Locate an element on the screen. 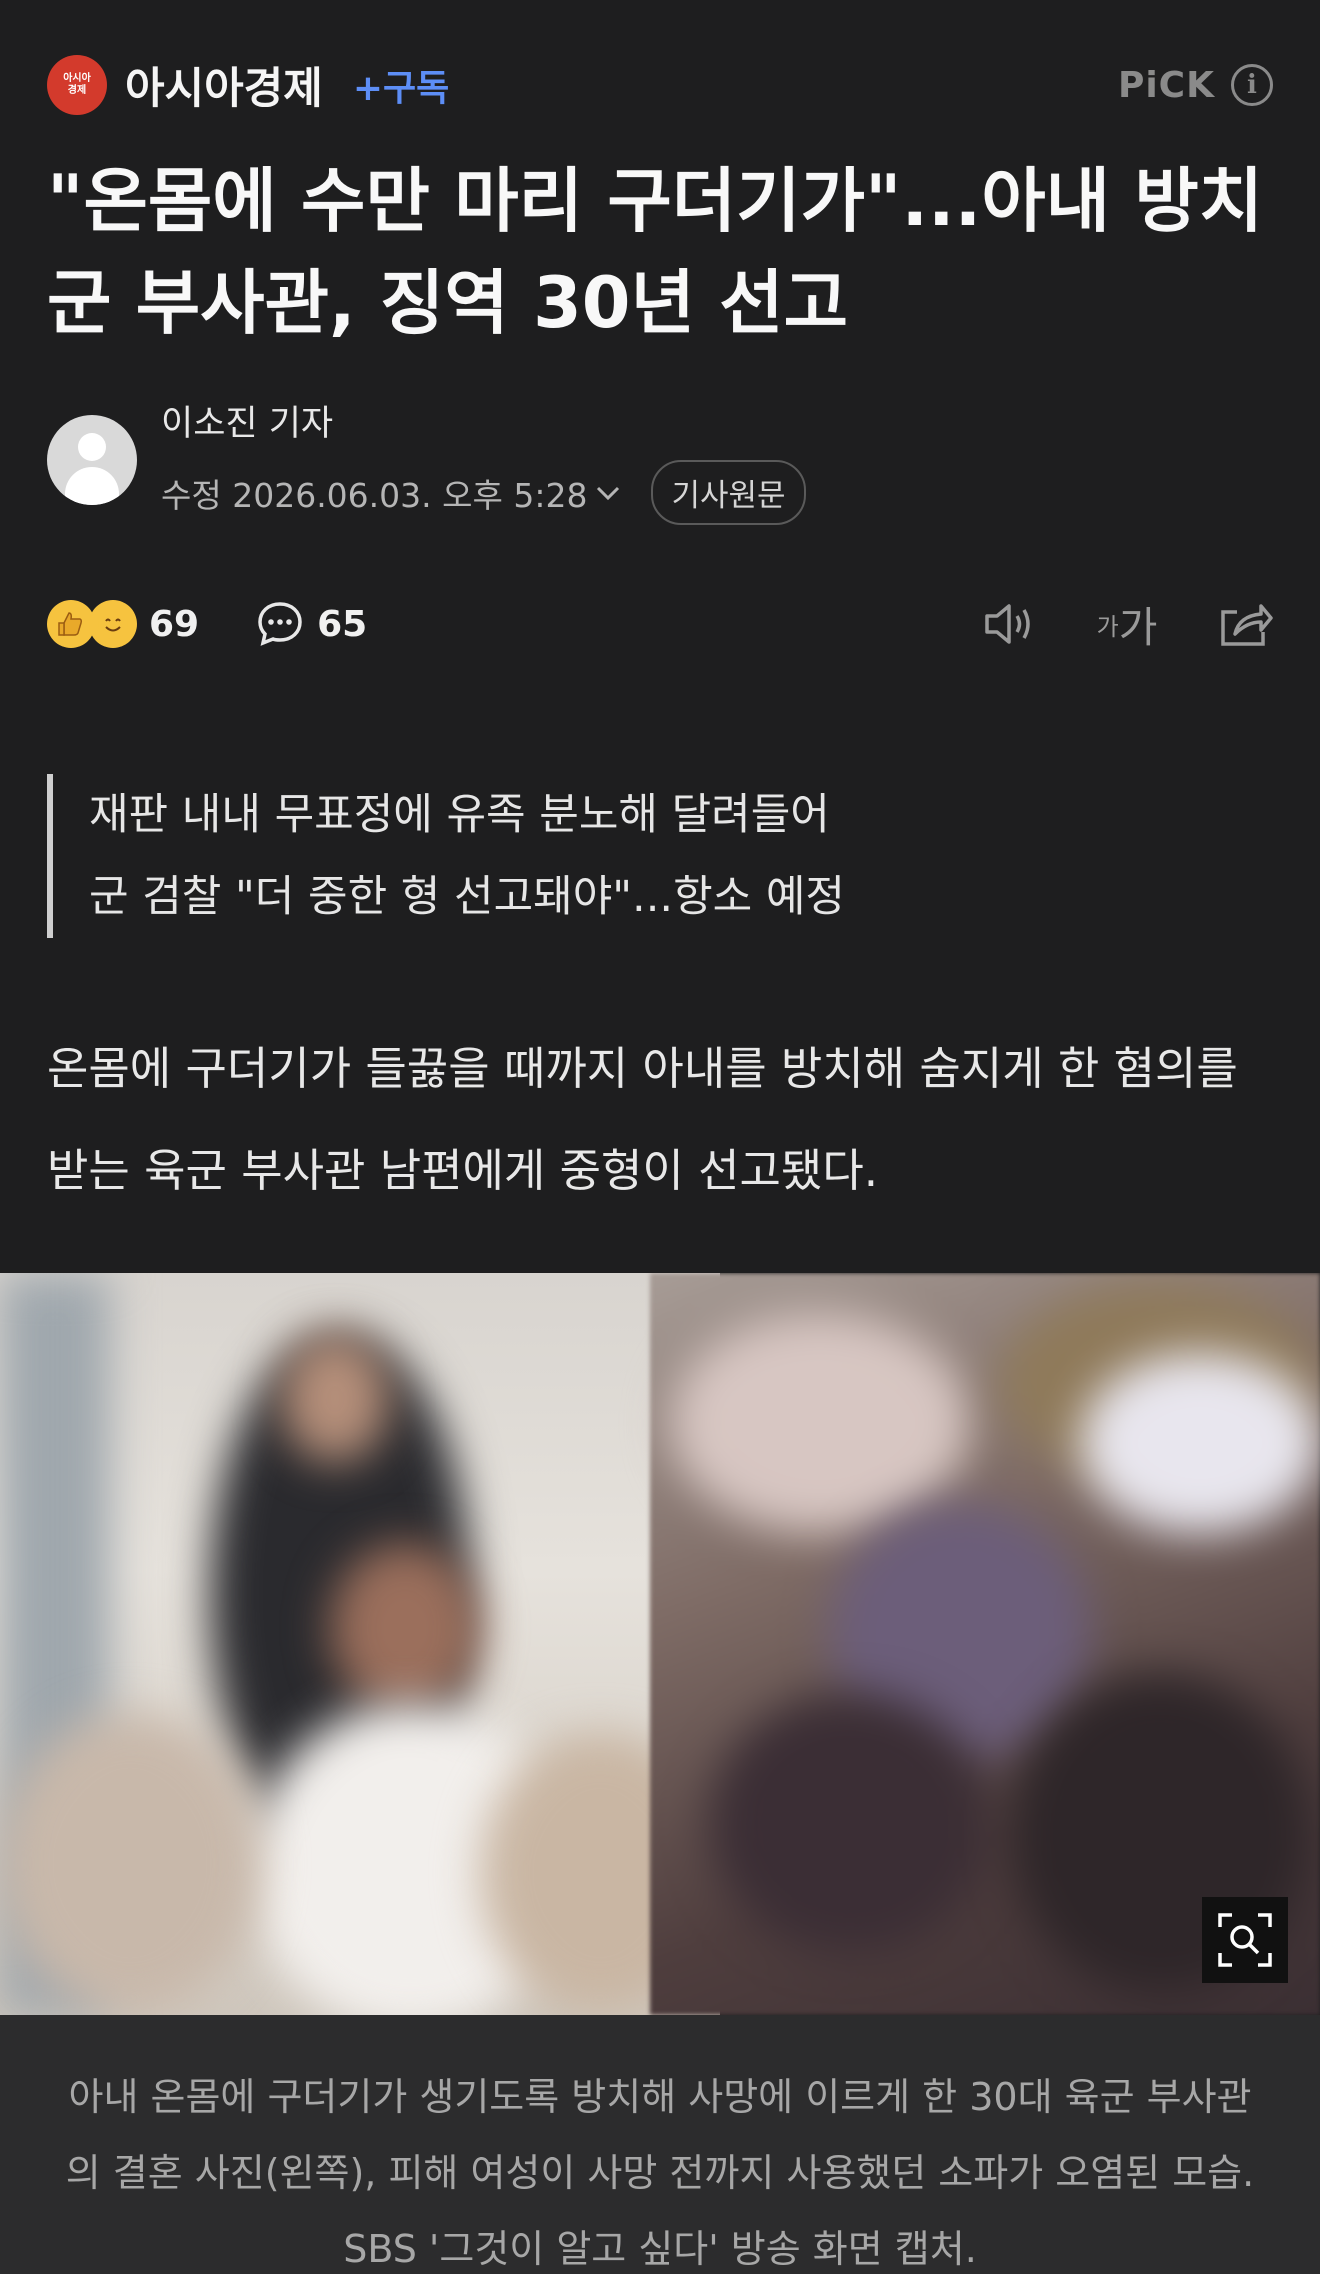 This screenshot has height=2274, width=1320. reporter-avatar is located at coordinates (92, 460).